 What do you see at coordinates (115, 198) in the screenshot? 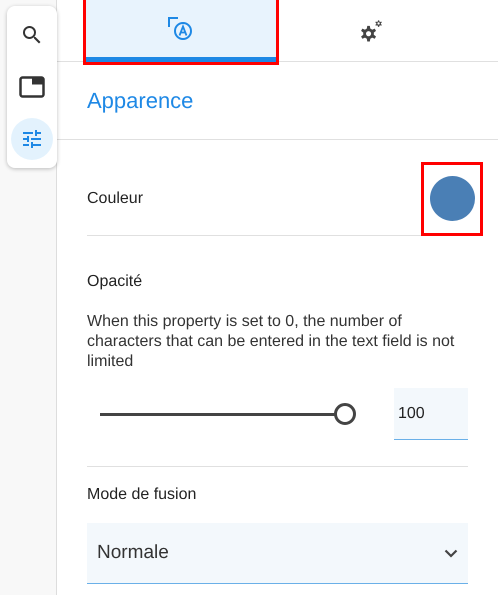
I see `color-label: Couleur` at bounding box center [115, 198].